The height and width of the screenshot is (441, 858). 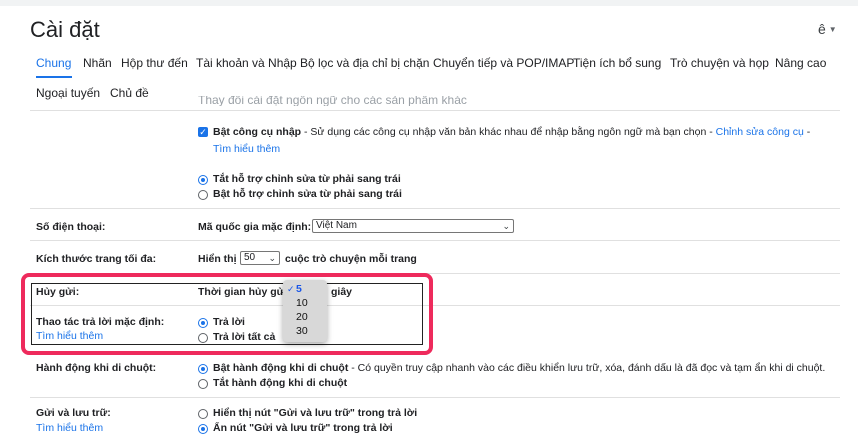 What do you see at coordinates (203, 414) in the screenshot?
I see `send-archive-show-radio` at bounding box center [203, 414].